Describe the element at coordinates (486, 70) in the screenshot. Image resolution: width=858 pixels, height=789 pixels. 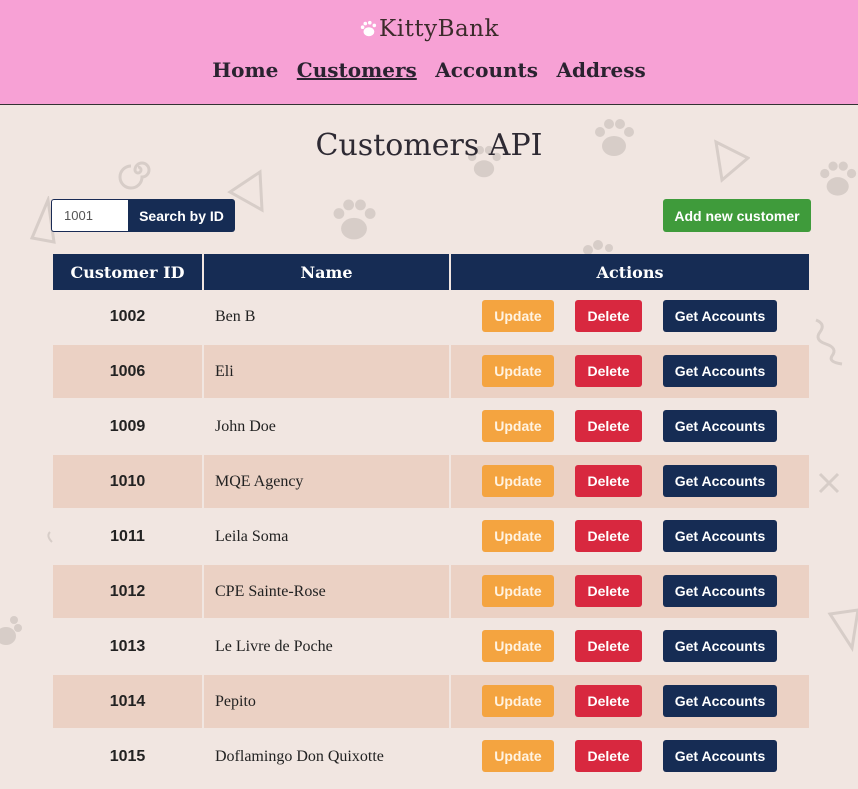
I see `nav-accounts: Accounts` at that location.